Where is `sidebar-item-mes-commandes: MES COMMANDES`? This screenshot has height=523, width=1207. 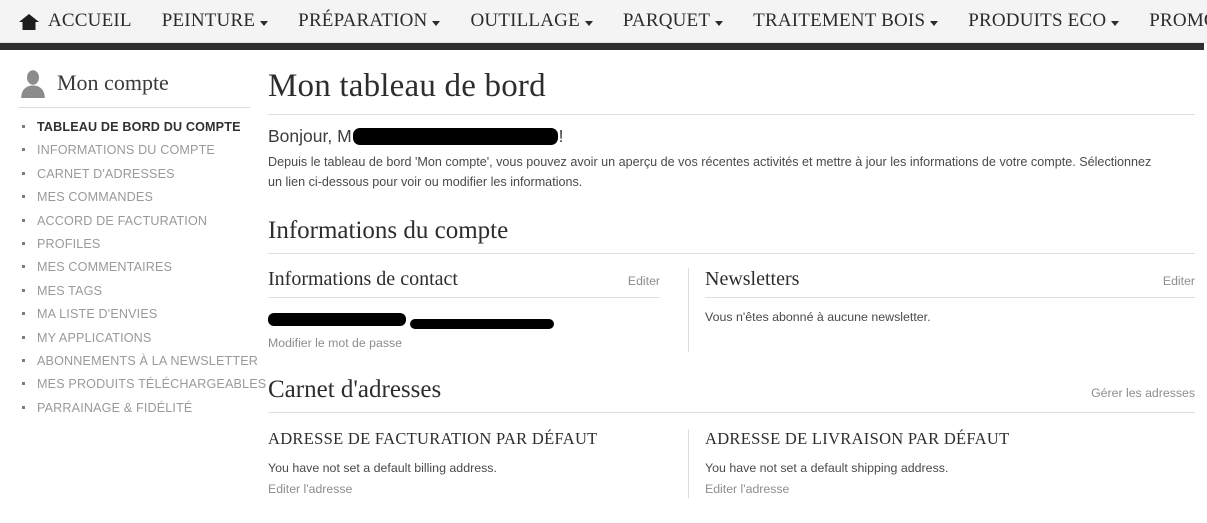 sidebar-item-mes-commandes: MES COMMANDES is located at coordinates (134, 197).